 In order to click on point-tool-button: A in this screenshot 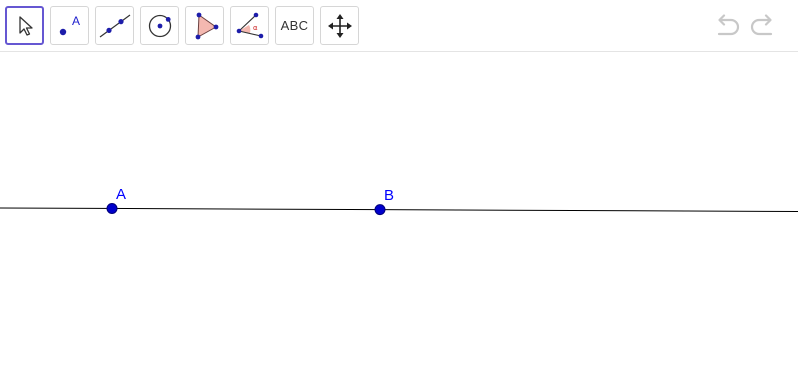, I will do `click(69, 25)`.